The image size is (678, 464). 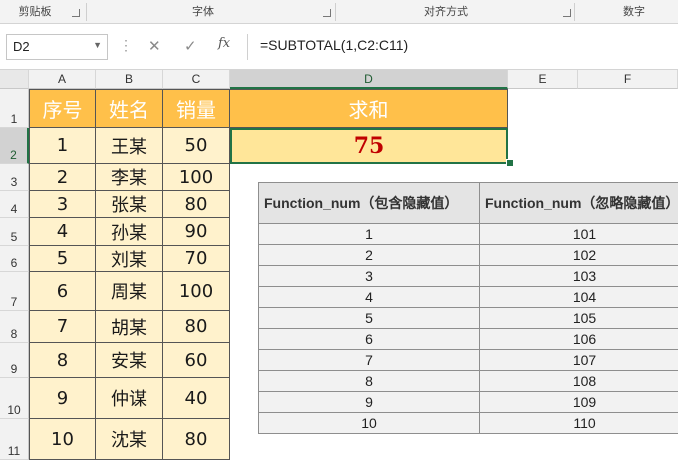 I want to click on ribbon-group-clipboard: 剪贴板, so click(x=35, y=12).